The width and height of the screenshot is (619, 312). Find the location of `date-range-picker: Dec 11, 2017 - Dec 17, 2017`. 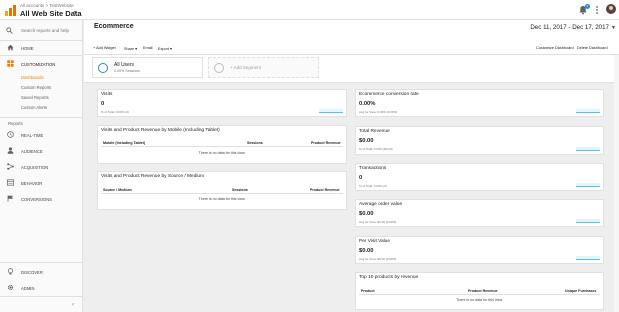

date-range-picker: Dec 11, 2017 - Dec 17, 2017 is located at coordinates (569, 27).